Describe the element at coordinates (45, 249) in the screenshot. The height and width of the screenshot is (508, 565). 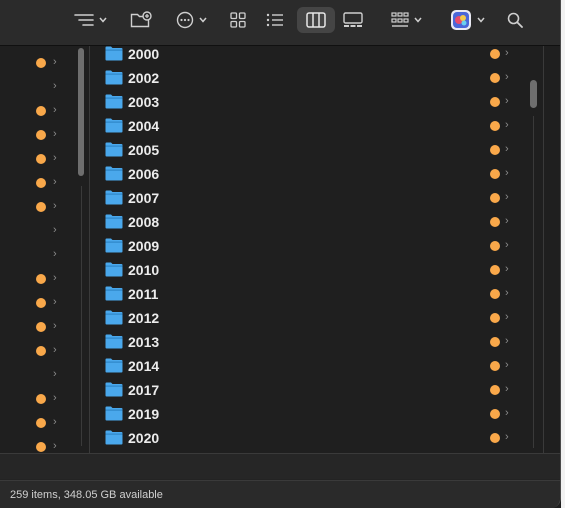
I see `parent-column: › › › › › › › › › › › › › › › › ›` at that location.